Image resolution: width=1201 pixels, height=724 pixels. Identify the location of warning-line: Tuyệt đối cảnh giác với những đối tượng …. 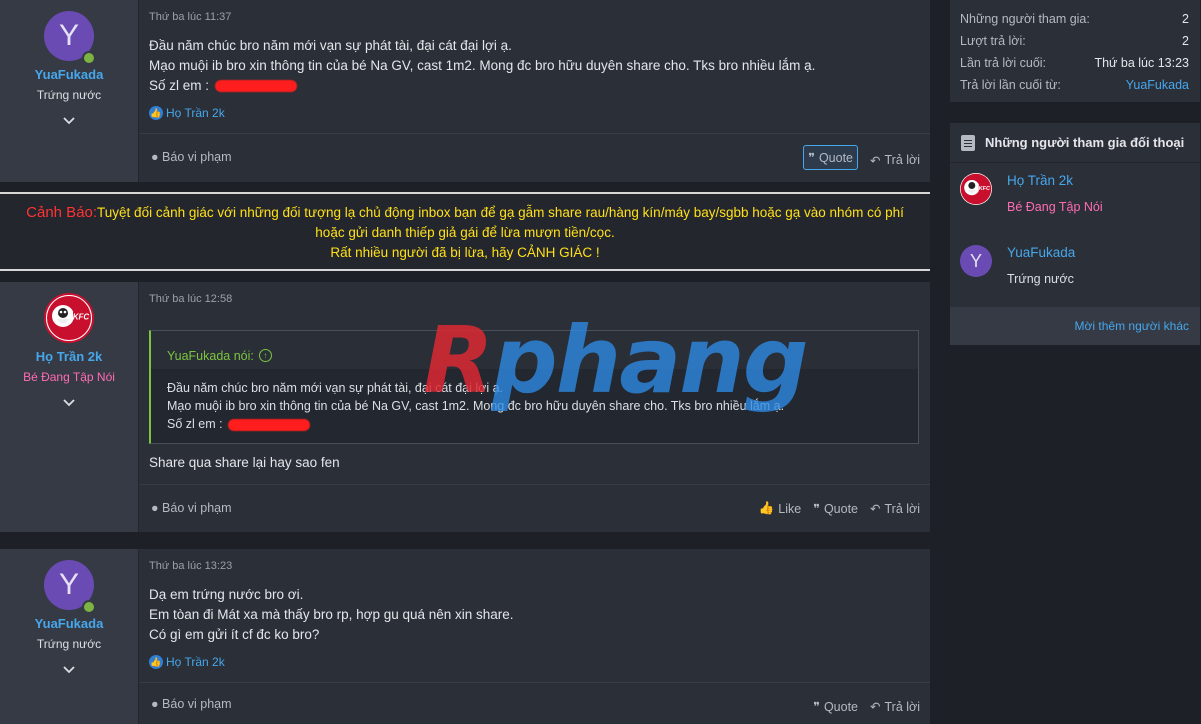
(500, 212).